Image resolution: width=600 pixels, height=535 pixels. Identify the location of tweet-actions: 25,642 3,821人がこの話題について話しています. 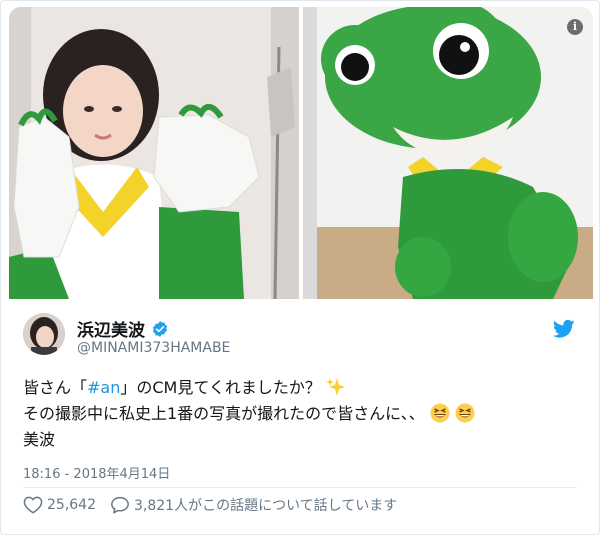
(210, 505).